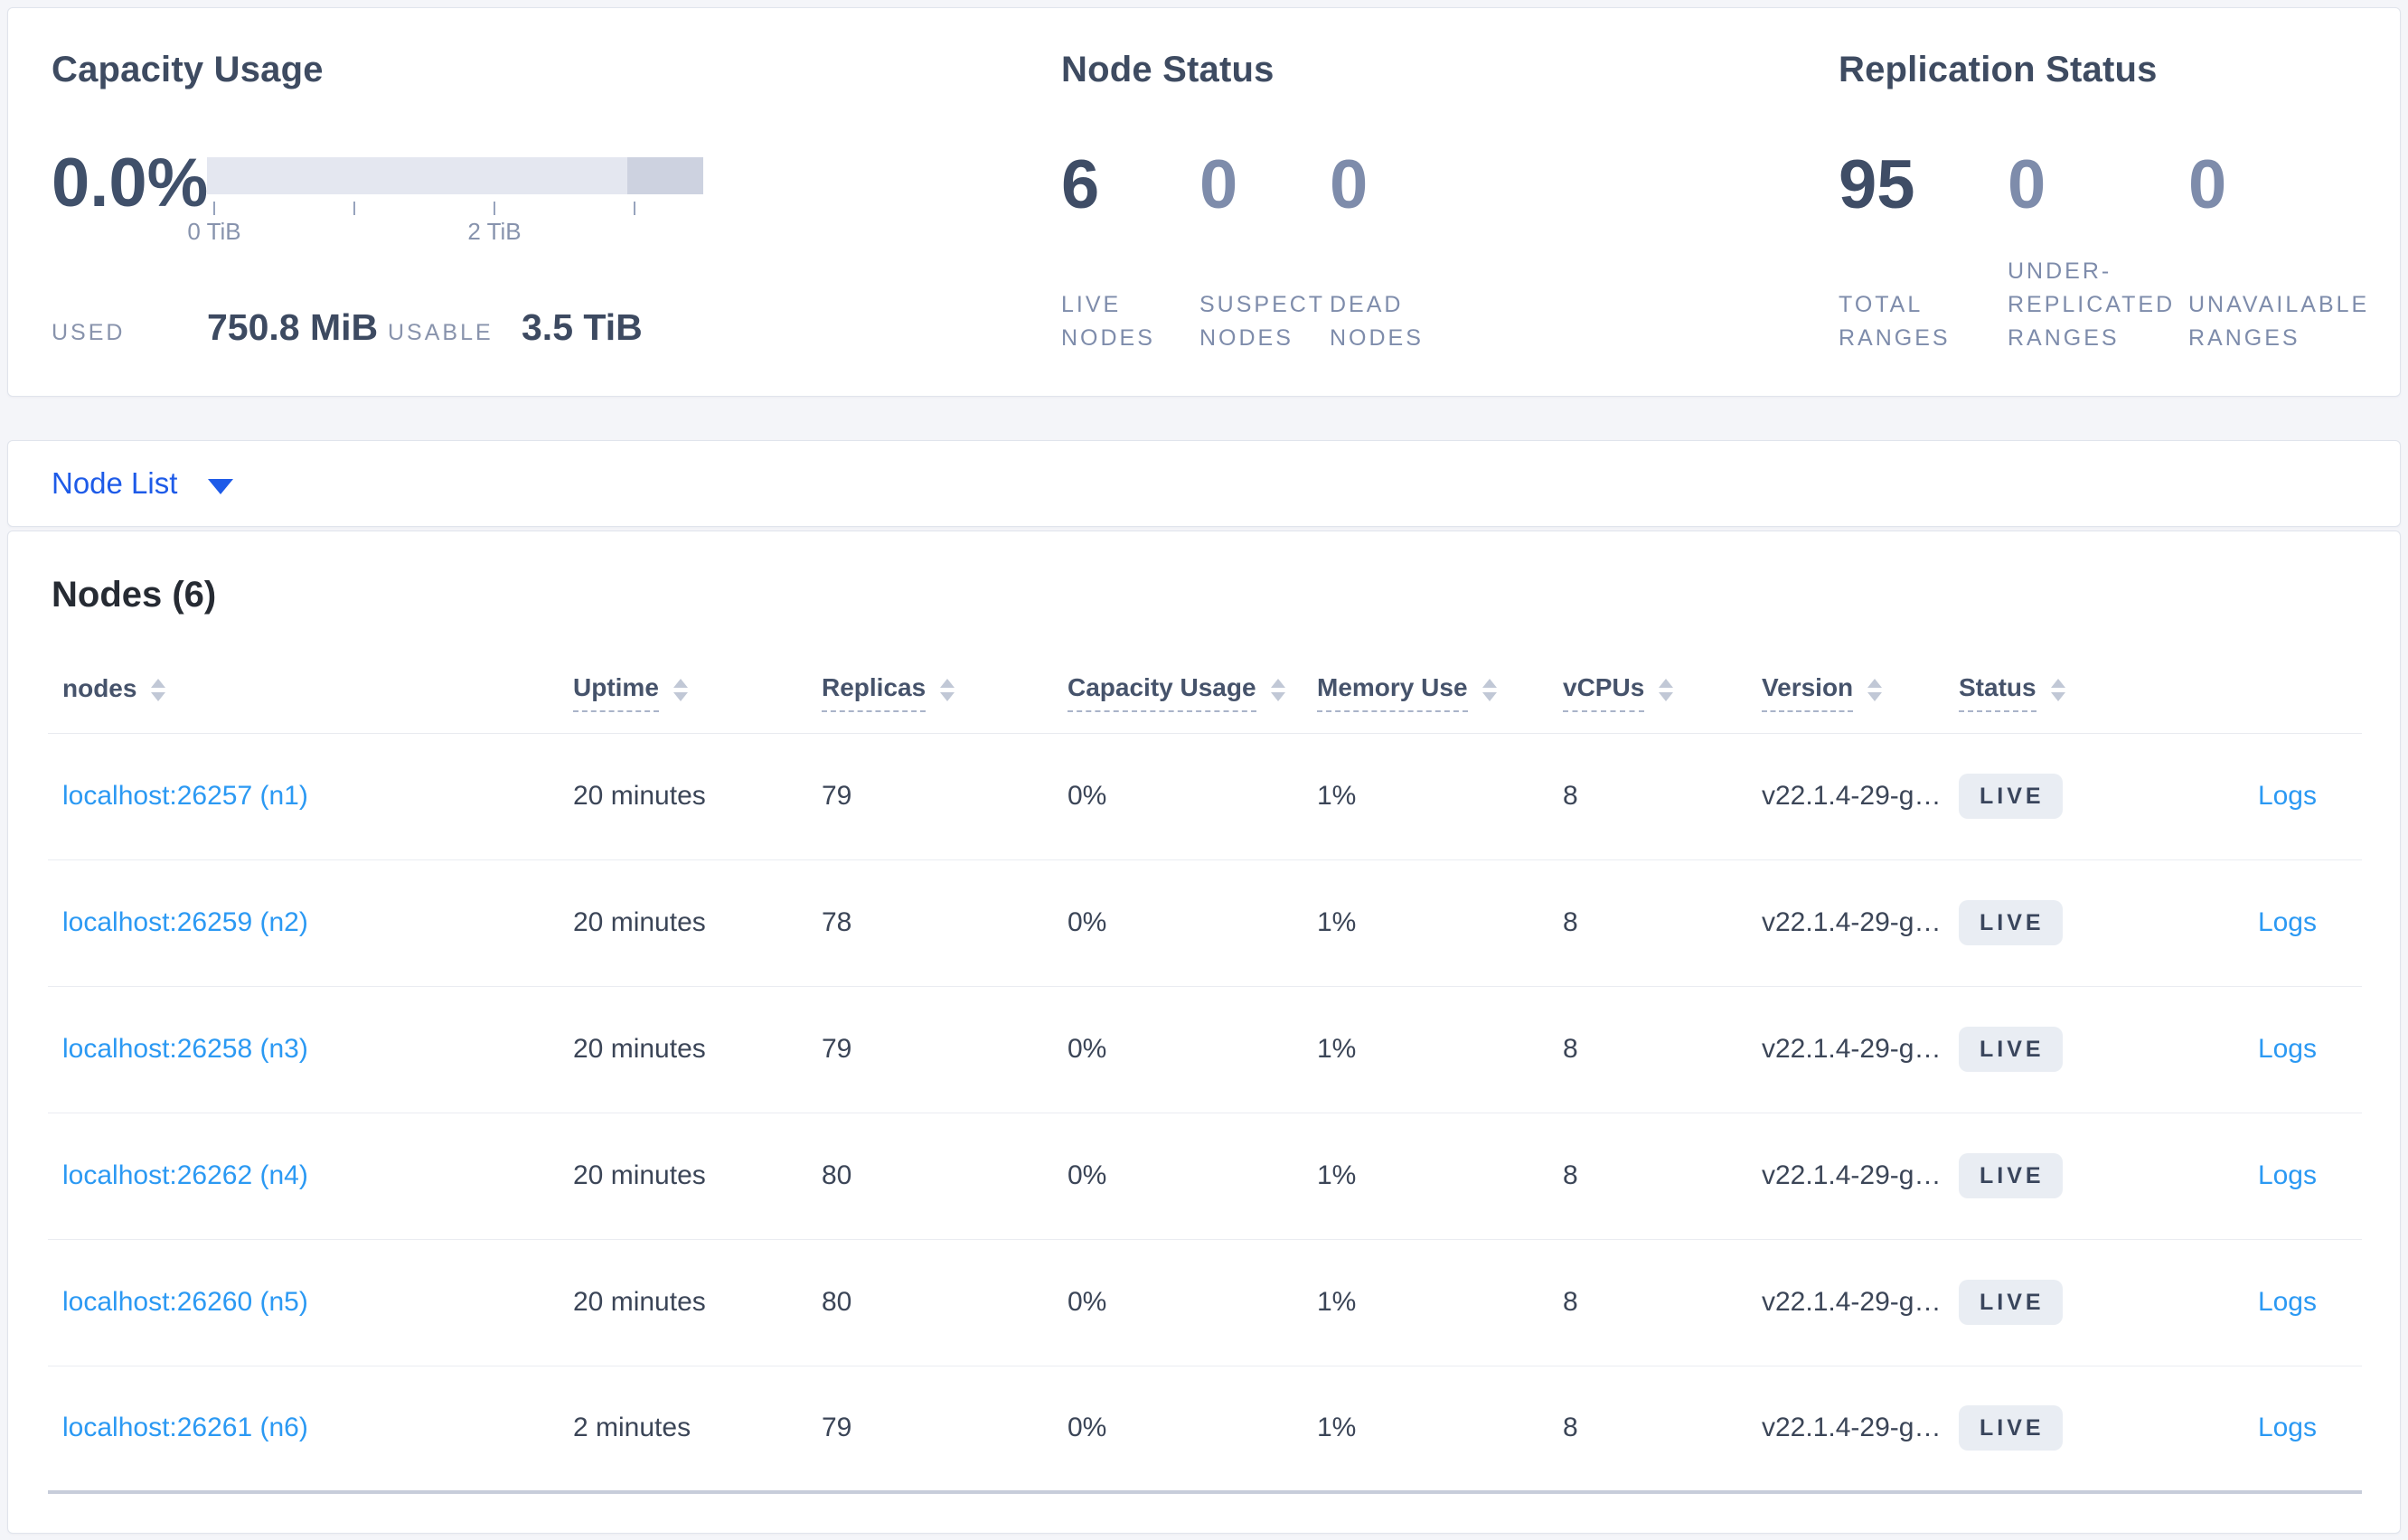 The height and width of the screenshot is (1540, 2408). I want to click on node-link: localhost:26258 (n3), so click(185, 1049).